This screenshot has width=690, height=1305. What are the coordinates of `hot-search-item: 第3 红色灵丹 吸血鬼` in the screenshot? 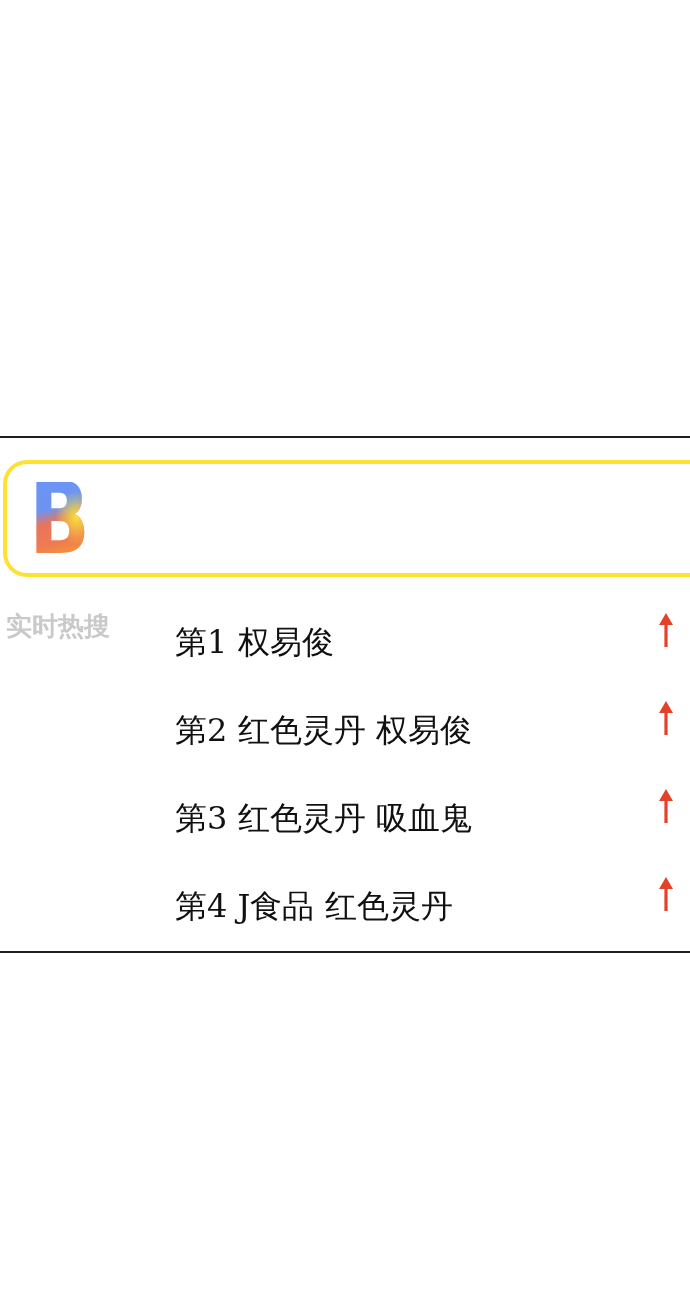 It's located at (323, 818).